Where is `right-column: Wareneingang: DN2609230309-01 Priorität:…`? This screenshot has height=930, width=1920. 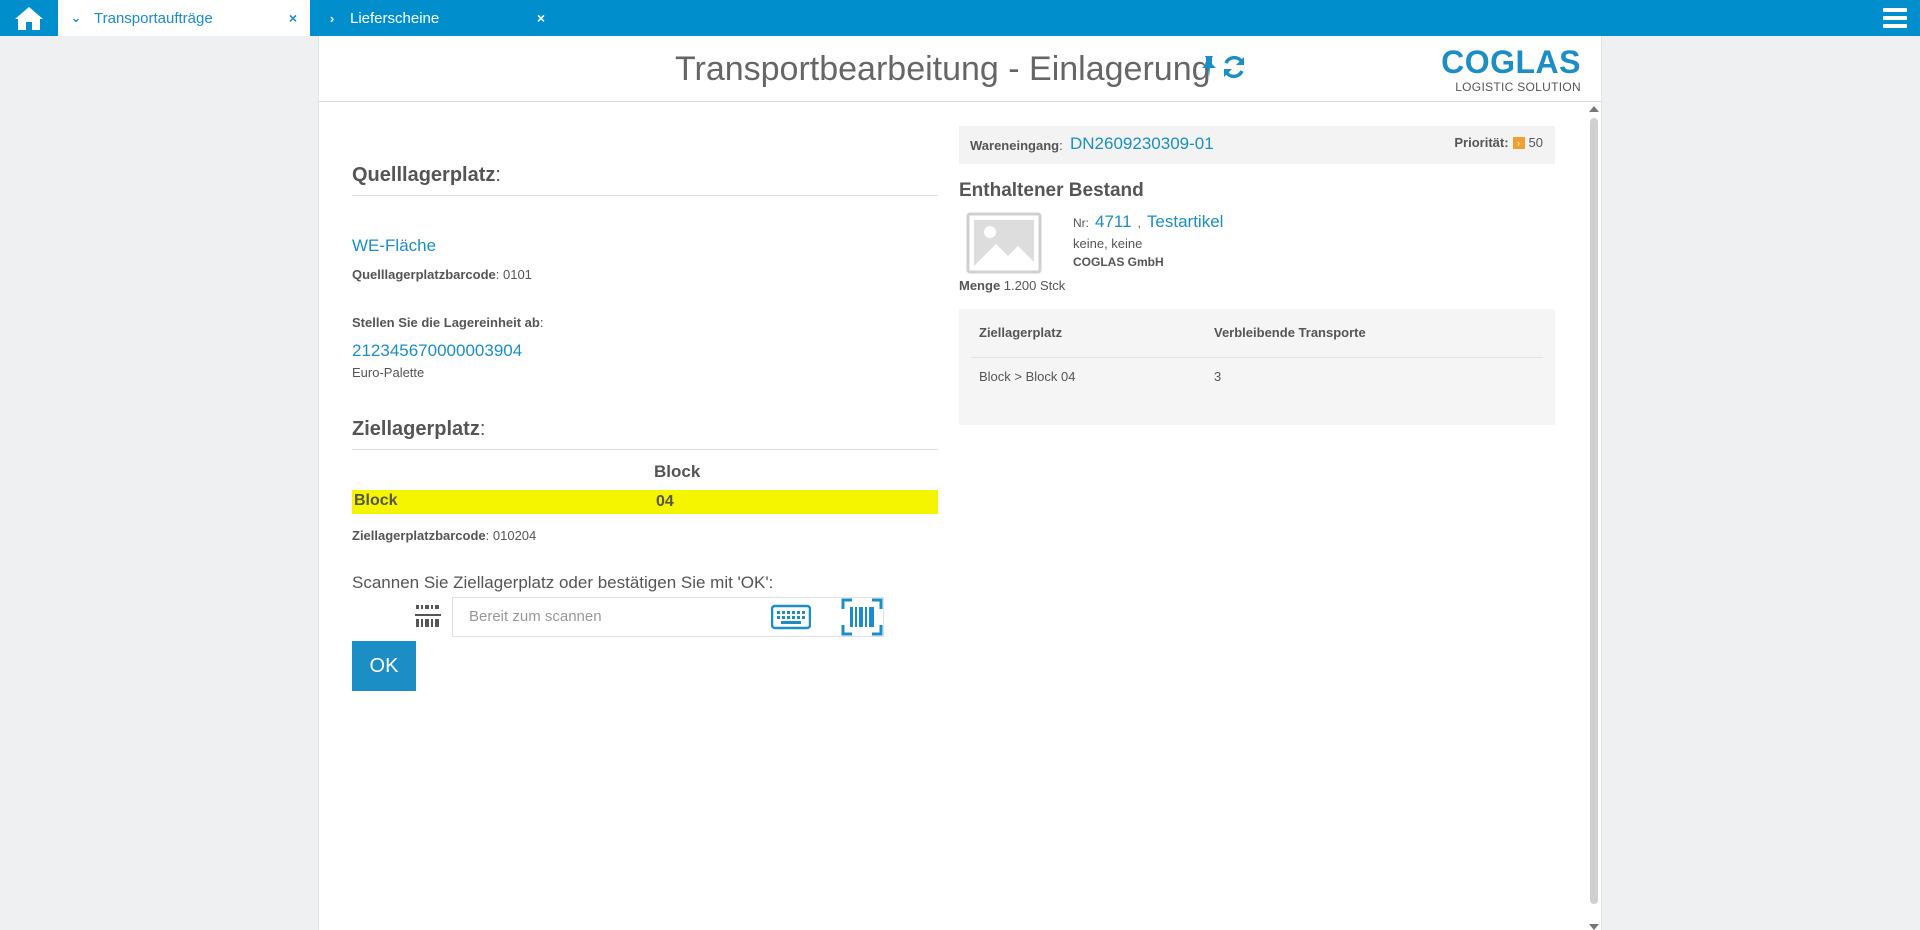 right-column: Wareneingang: DN2609230309-01 Priorität:… is located at coordinates (1257, 275).